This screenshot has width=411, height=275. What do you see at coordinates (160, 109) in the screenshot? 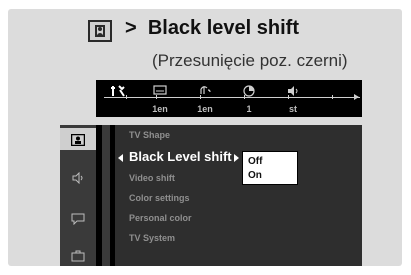
I see `subtitle-value: 1en` at bounding box center [160, 109].